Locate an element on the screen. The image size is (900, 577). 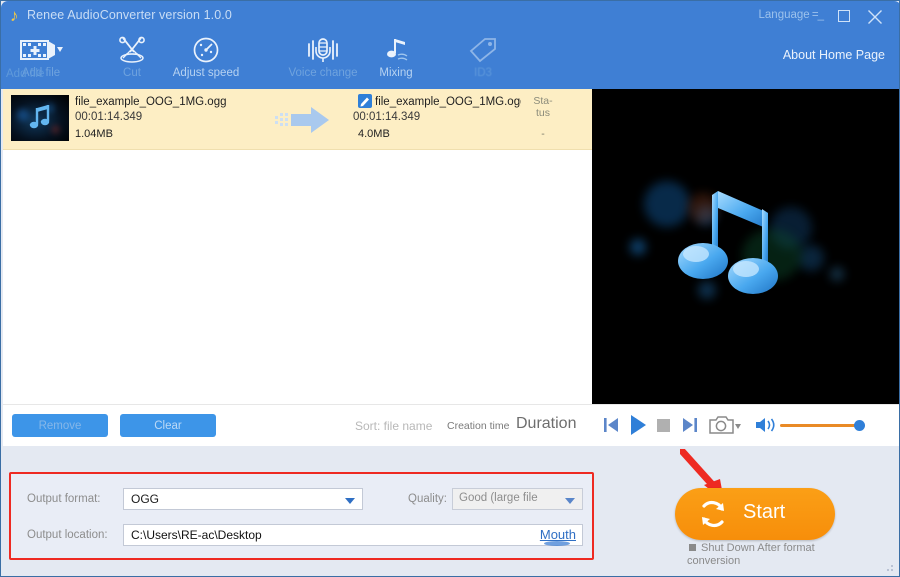
clear-button: Clear is located at coordinates (168, 425).